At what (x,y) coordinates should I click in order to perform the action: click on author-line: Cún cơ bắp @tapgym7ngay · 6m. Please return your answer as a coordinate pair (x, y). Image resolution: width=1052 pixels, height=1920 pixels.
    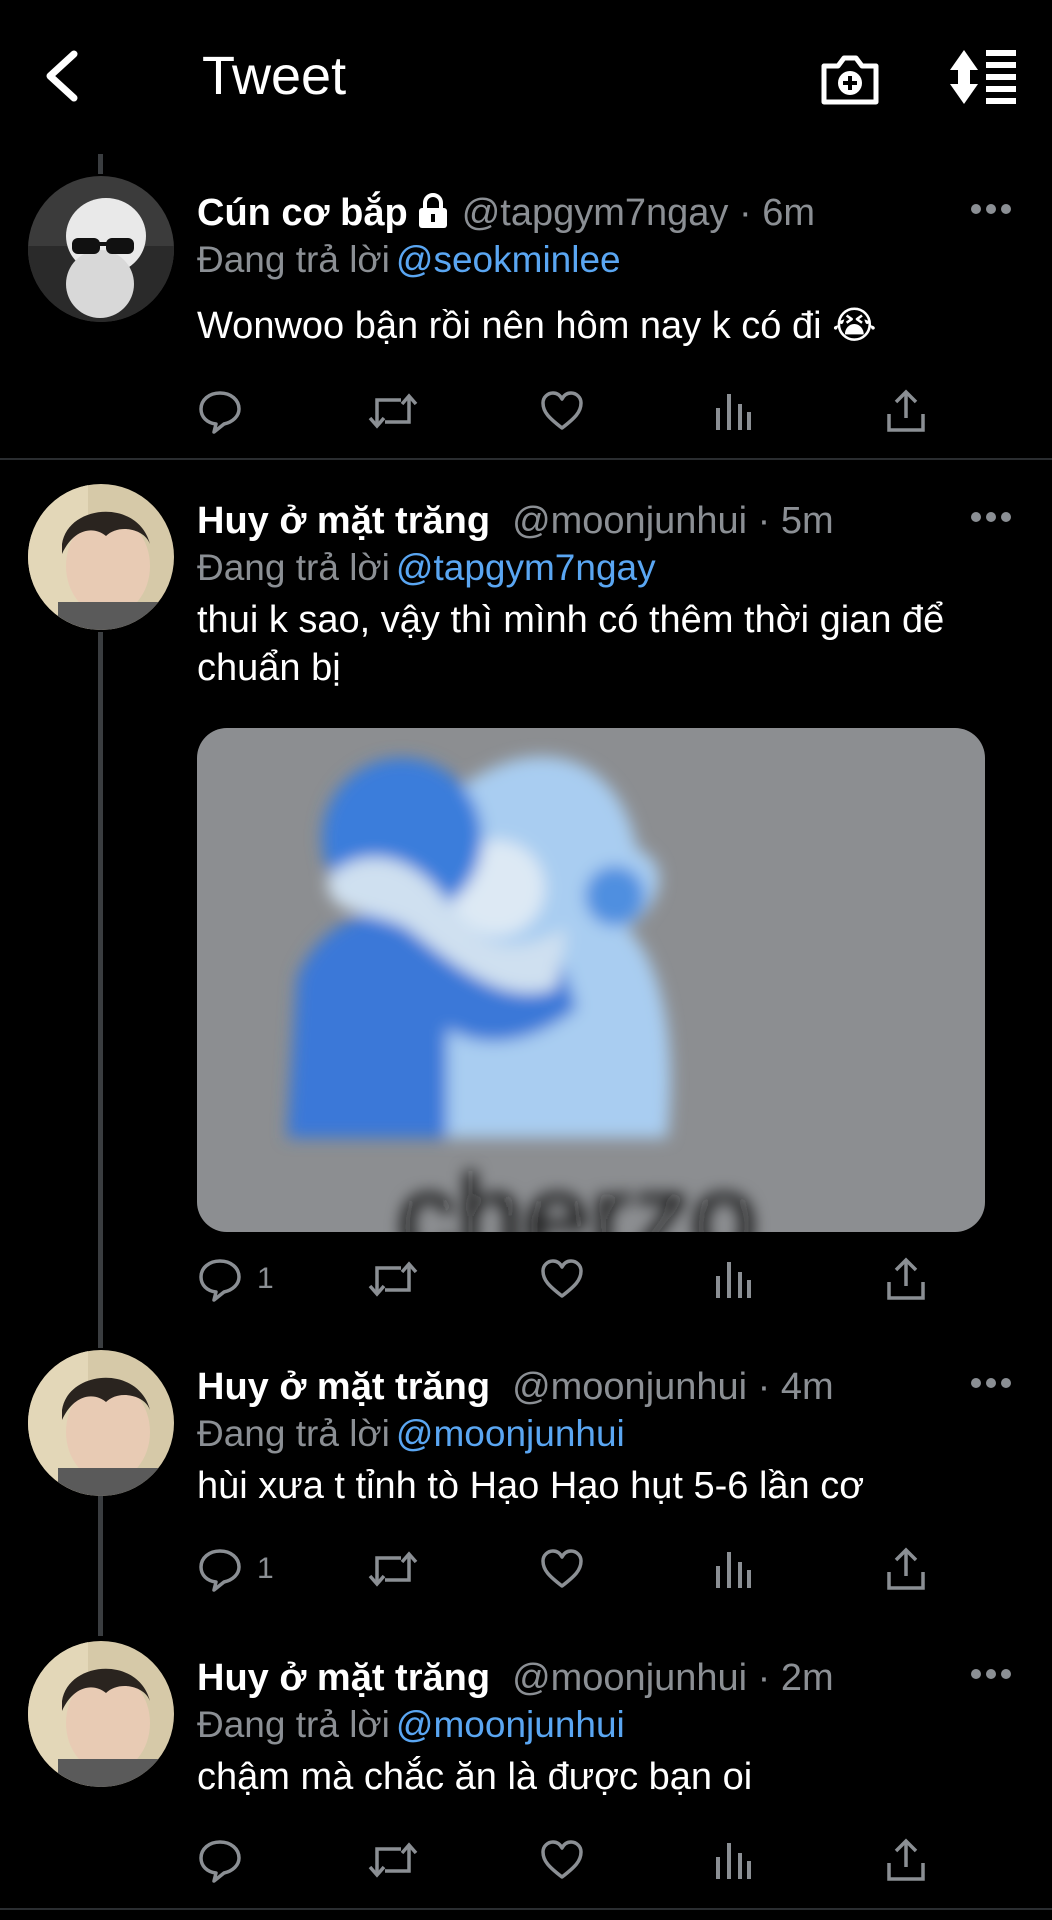
    Looking at the image, I should click on (506, 215).